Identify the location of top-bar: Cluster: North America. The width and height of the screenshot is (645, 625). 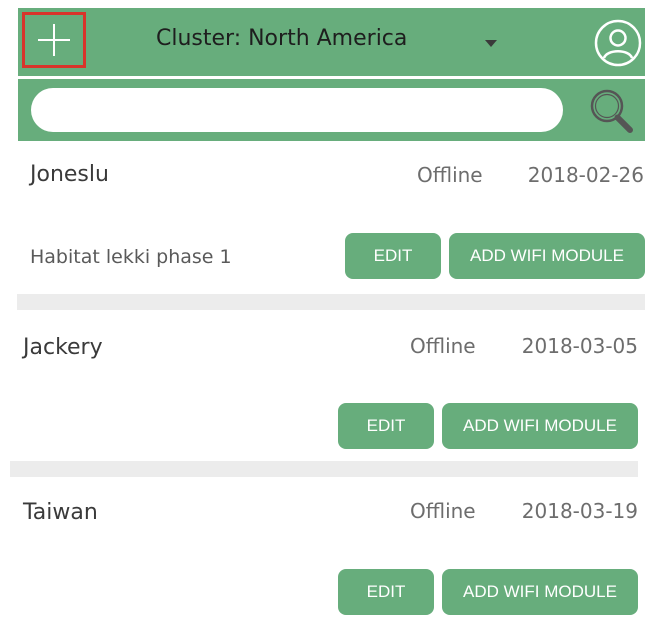
(331, 43).